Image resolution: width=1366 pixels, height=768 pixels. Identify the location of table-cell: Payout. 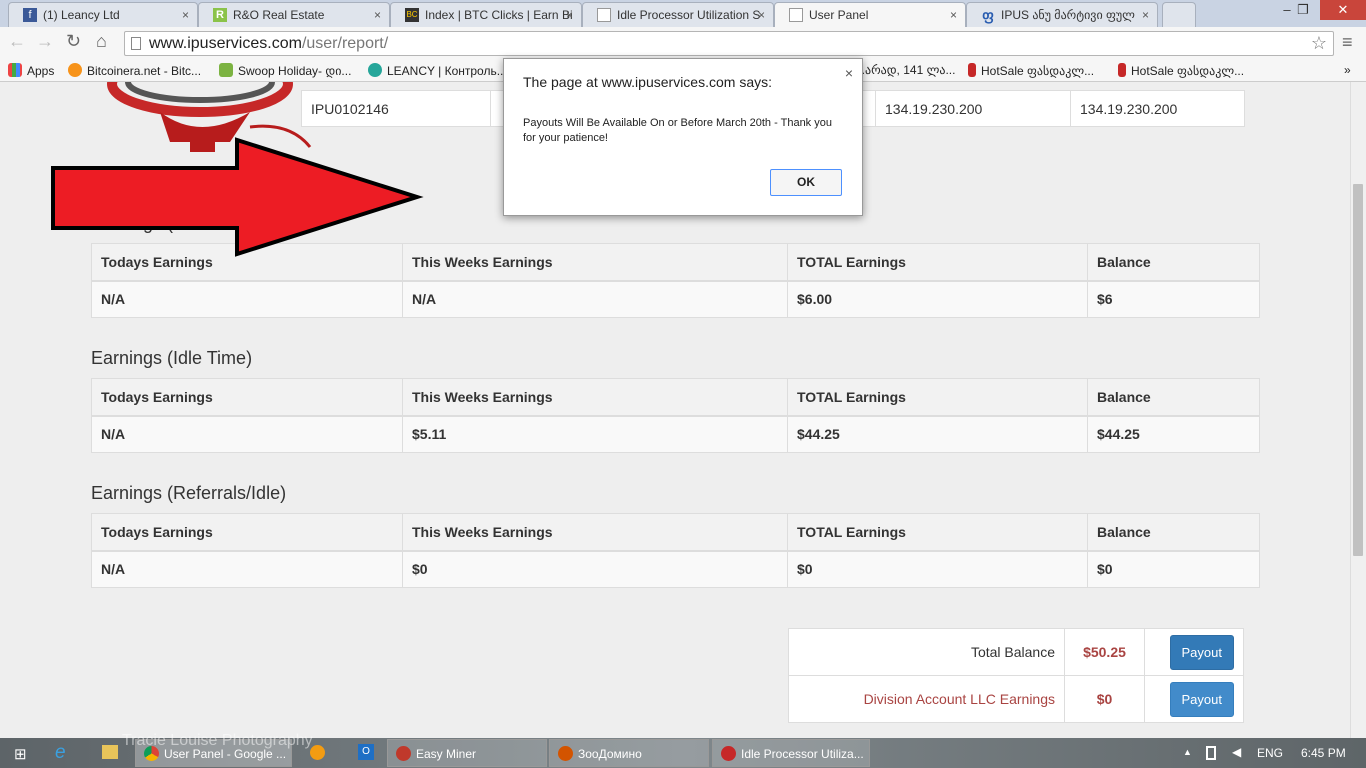
(1194, 652).